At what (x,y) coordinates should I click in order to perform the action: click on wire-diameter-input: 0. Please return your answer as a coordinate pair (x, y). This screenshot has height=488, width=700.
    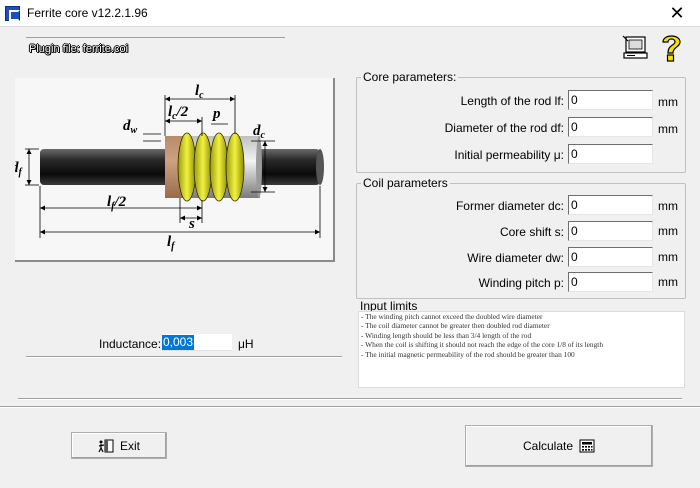
    Looking at the image, I should click on (610, 257).